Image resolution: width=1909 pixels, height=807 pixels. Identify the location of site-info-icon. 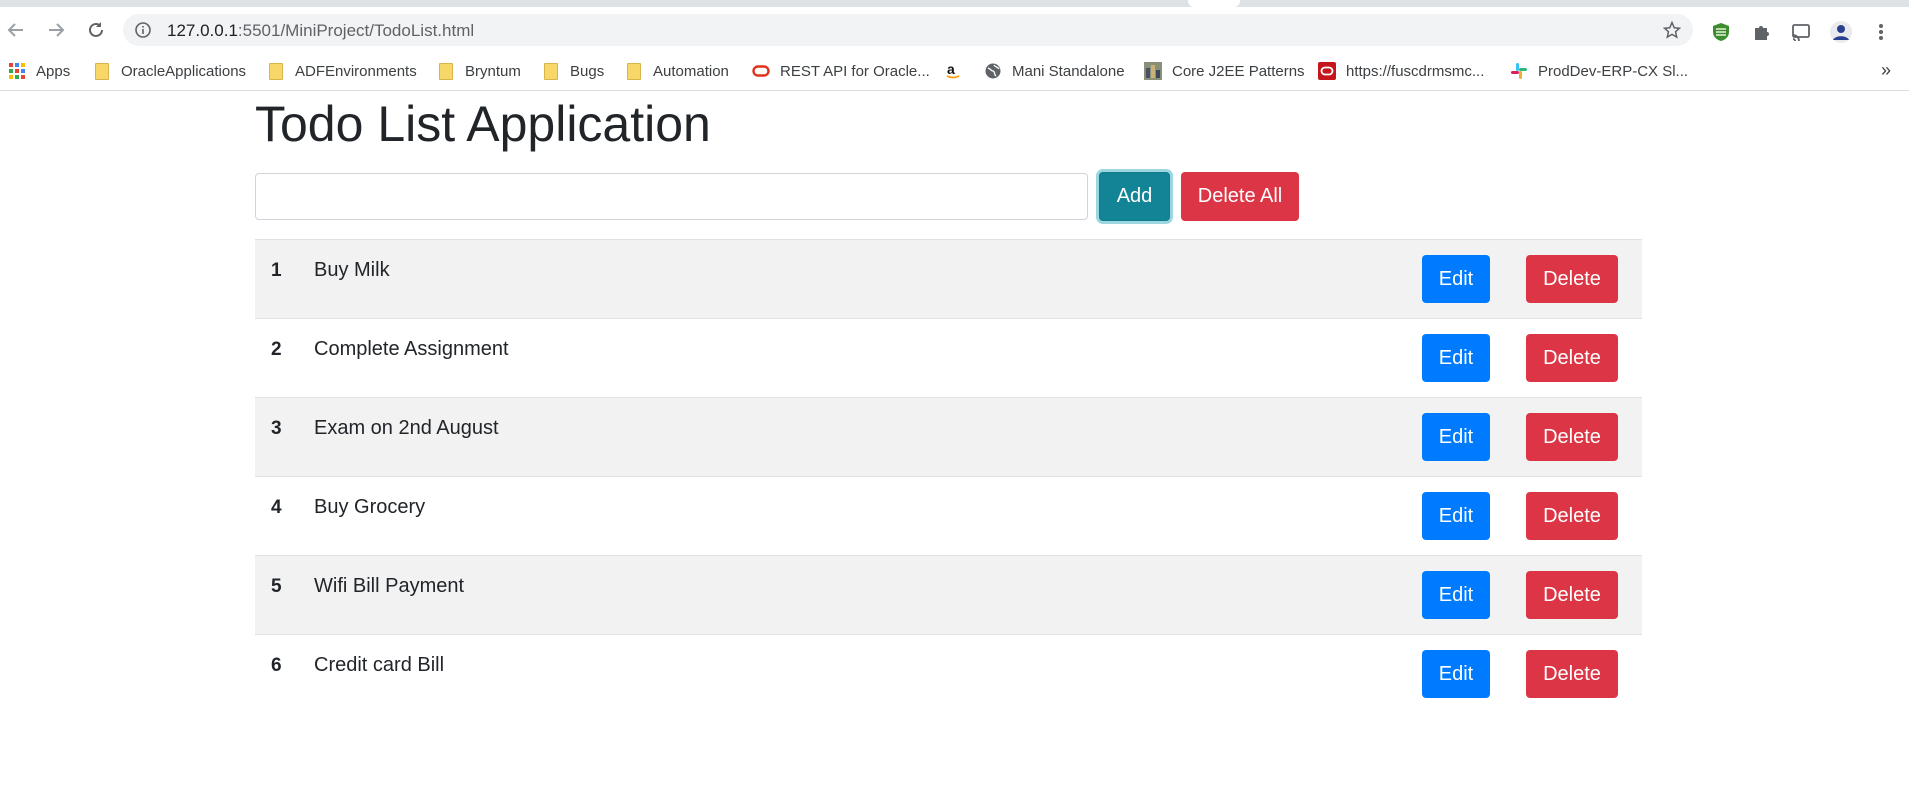
(143, 32).